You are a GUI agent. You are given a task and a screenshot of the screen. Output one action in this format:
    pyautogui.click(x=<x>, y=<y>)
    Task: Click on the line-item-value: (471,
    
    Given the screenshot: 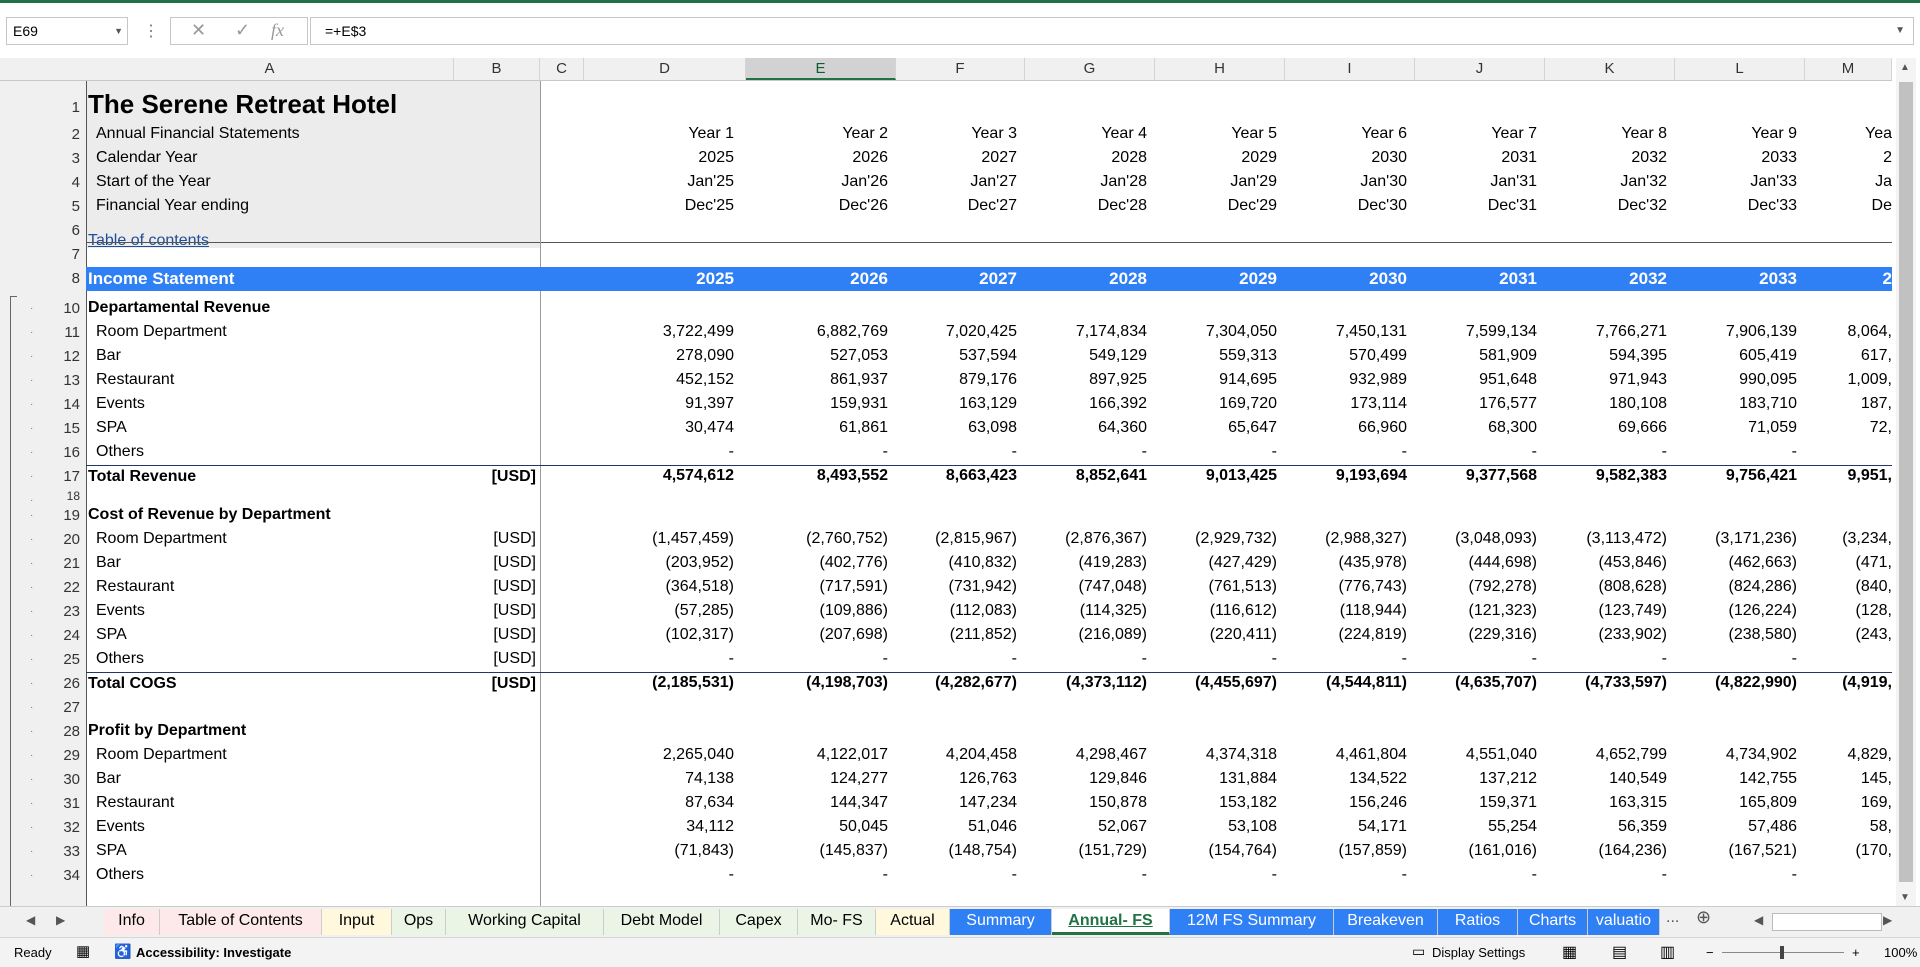 What is the action you would take?
    pyautogui.click(x=1874, y=563)
    